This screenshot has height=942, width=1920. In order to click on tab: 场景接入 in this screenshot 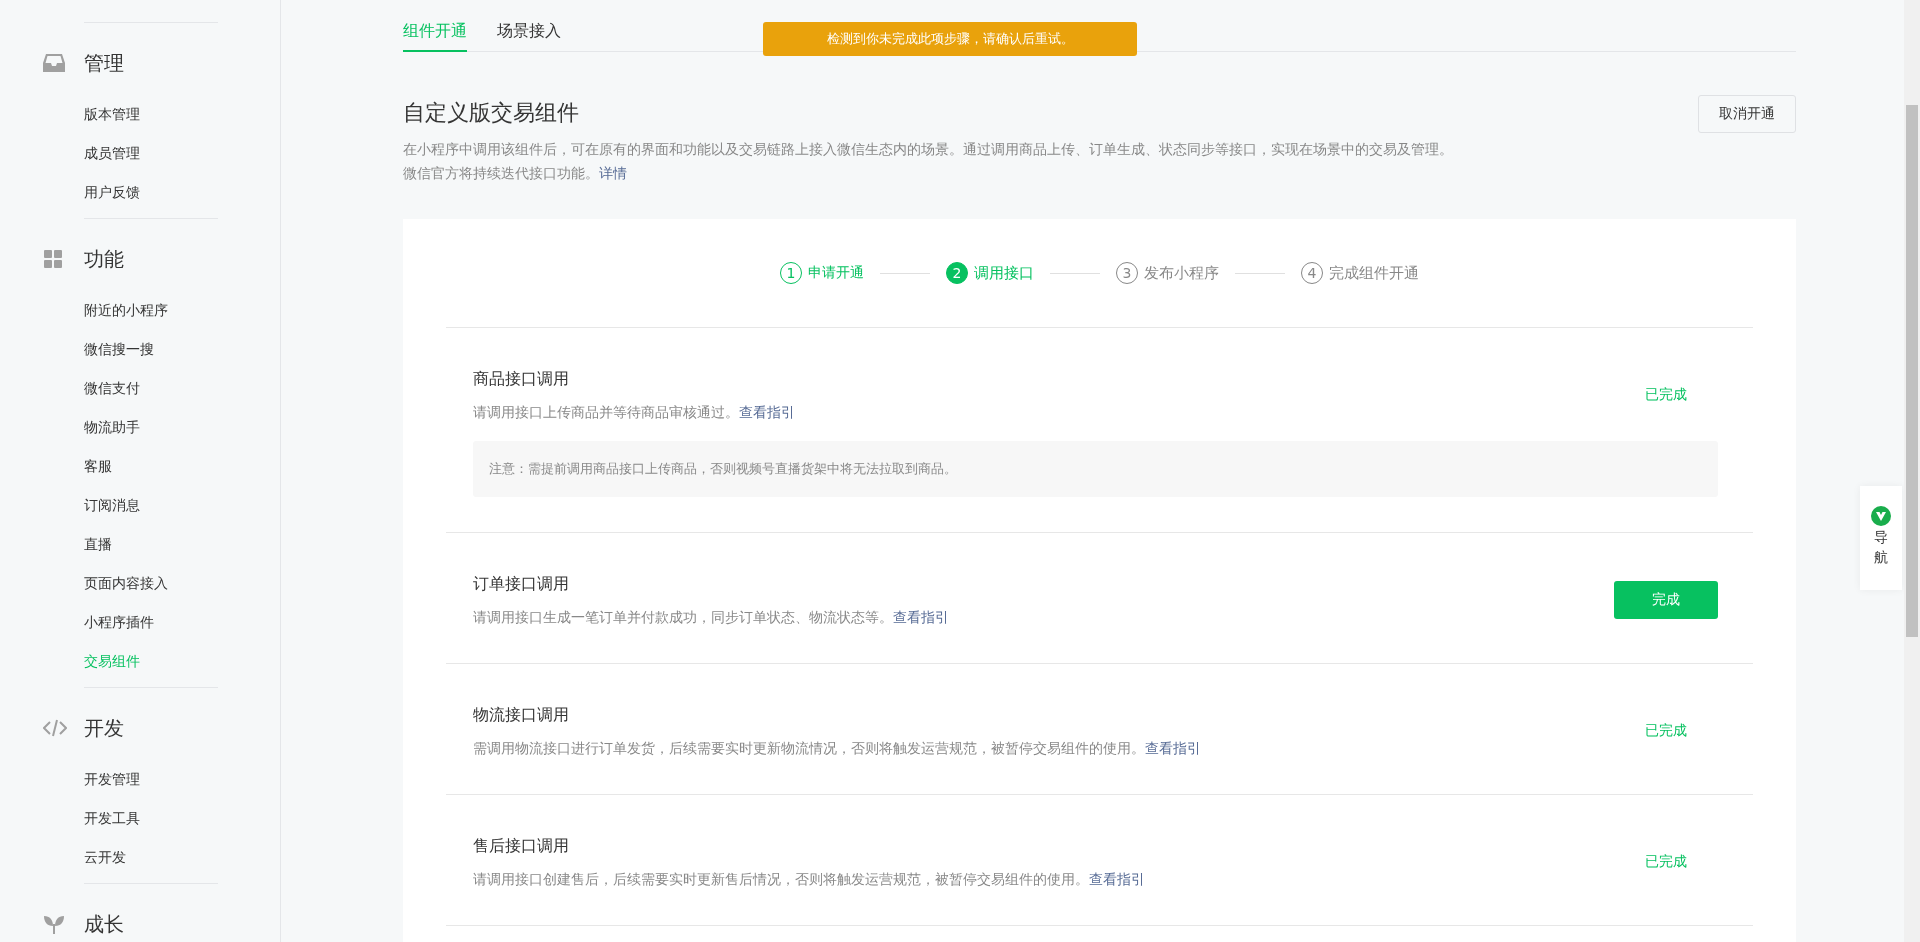, I will do `click(529, 36)`.